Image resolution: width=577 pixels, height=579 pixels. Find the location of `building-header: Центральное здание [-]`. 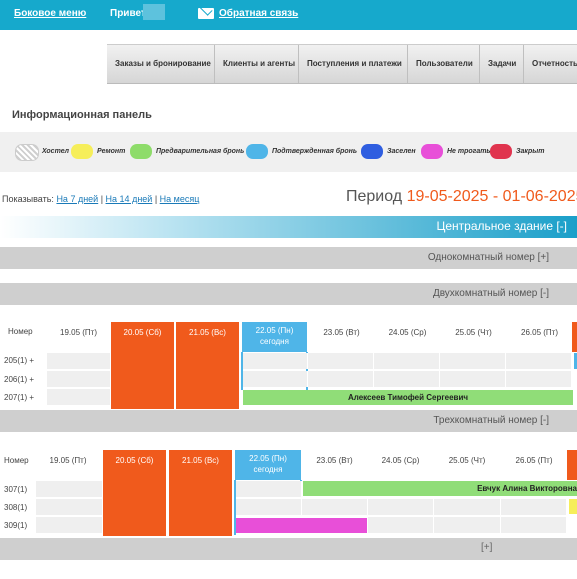

building-header: Центральное здание [-] is located at coordinates (288, 227).